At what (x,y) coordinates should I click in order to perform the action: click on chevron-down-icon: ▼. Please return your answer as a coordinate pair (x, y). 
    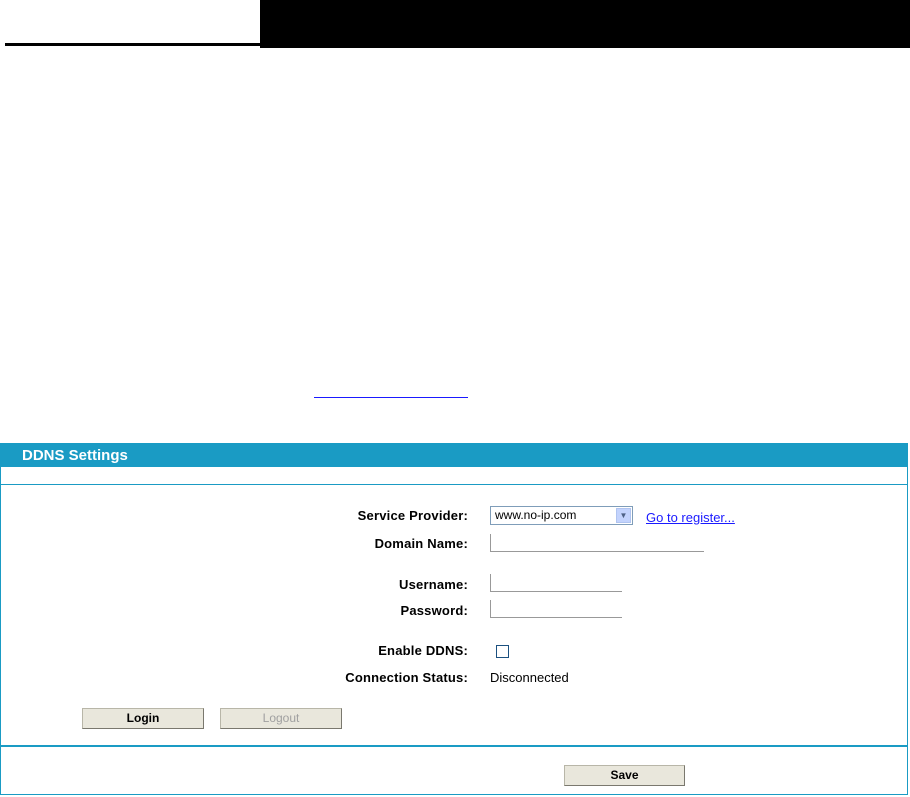
    Looking at the image, I should click on (623, 515).